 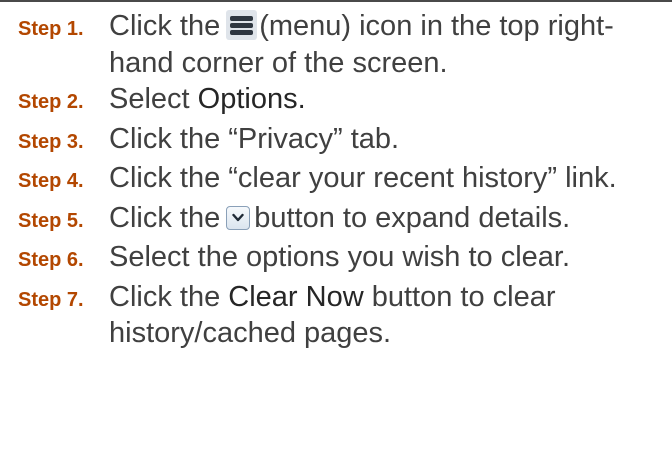 What do you see at coordinates (242, 25) in the screenshot?
I see `menu-icon` at bounding box center [242, 25].